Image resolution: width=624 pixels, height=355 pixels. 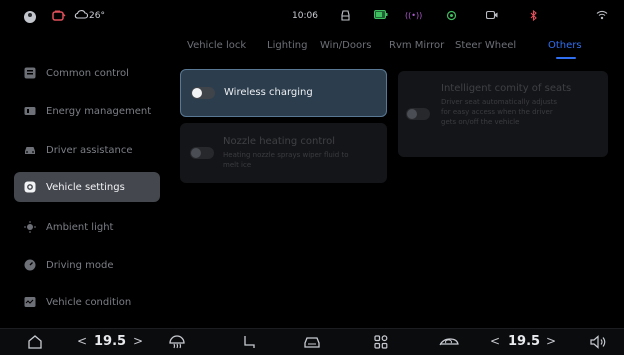 I want to click on wireless-charging-toggle, so click(x=203, y=93).